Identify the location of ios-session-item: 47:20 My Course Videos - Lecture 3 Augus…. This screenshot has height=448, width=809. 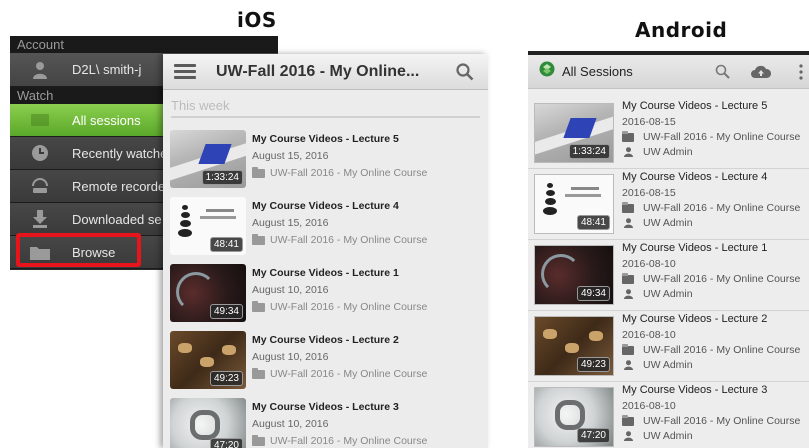
(327, 423).